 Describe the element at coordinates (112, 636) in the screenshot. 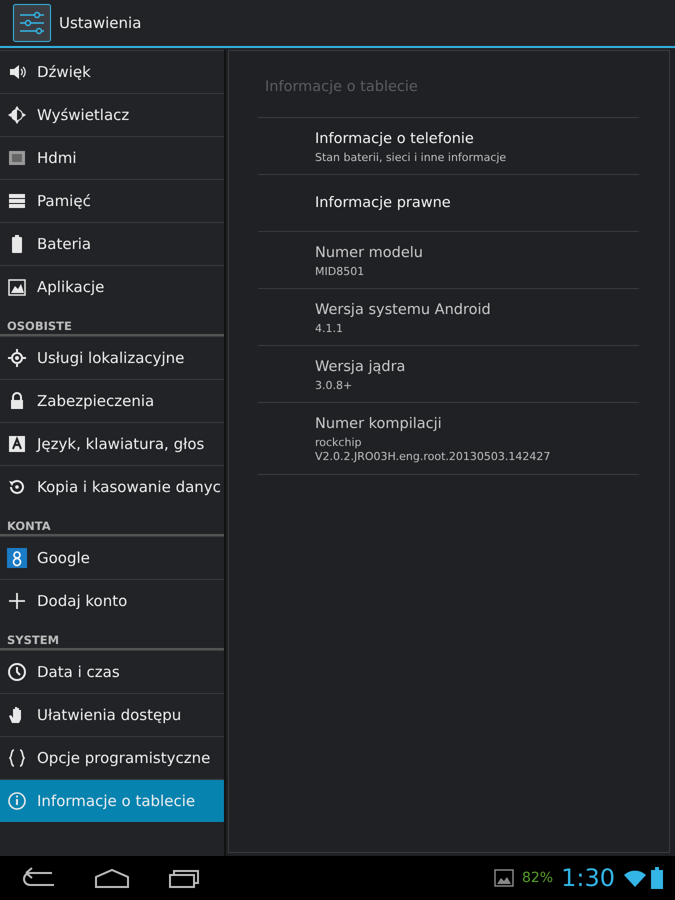

I see `section-header: SYSTEM` at that location.